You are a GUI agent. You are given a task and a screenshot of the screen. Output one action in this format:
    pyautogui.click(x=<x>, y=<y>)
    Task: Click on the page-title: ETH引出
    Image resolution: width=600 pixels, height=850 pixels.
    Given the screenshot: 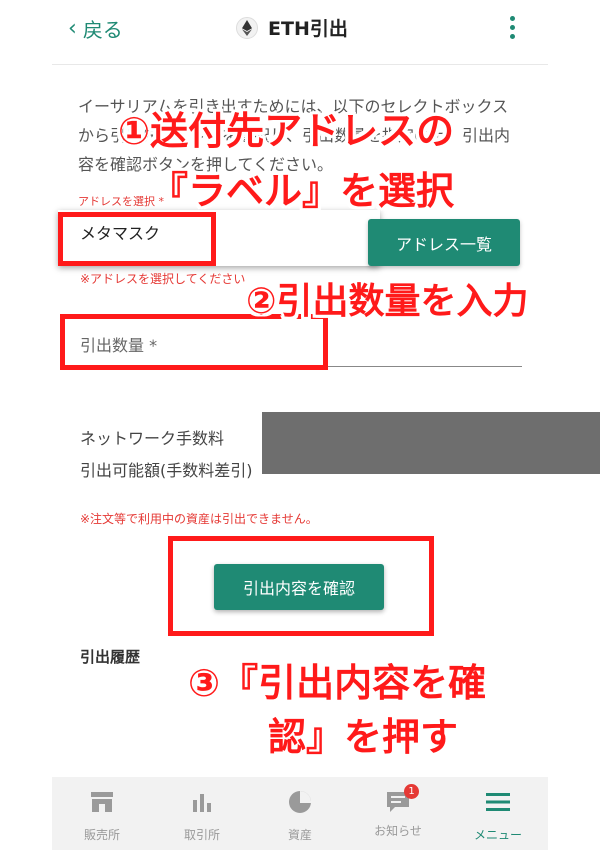 What is the action you would take?
    pyautogui.click(x=308, y=29)
    